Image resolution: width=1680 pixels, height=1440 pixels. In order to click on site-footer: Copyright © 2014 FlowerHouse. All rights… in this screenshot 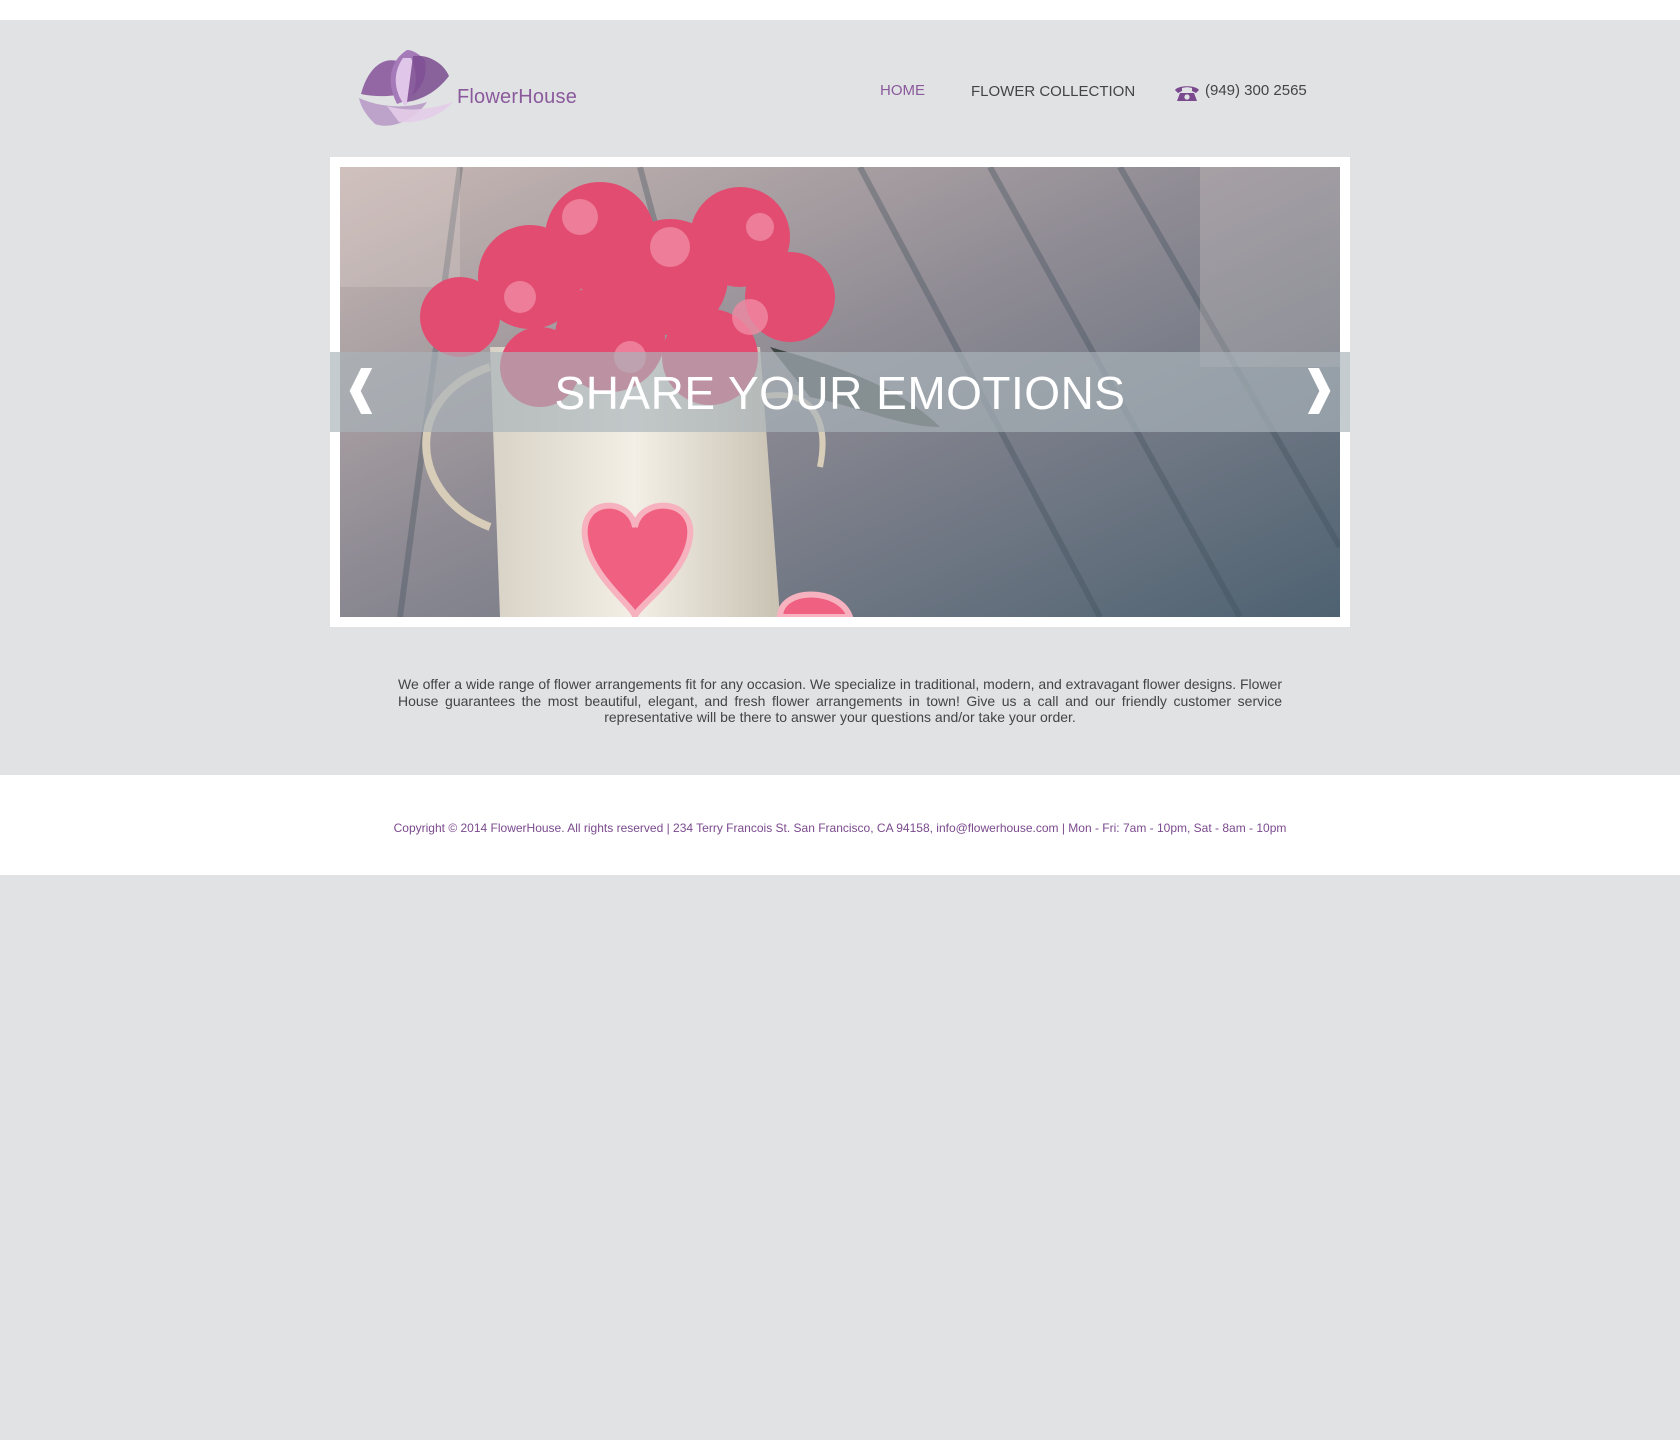, I will do `click(840, 825)`.